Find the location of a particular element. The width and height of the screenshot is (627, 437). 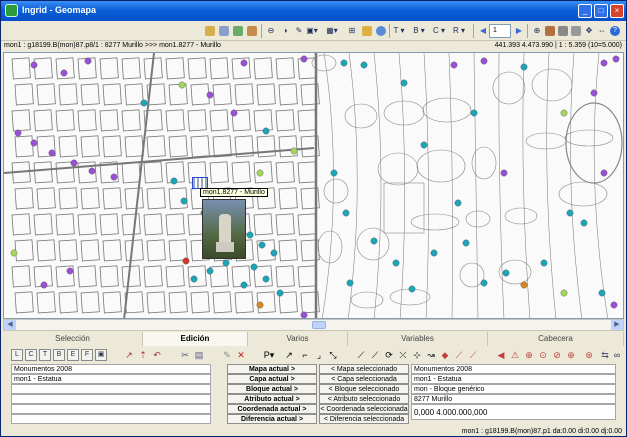

select-icon: ⇡ is located at coordinates (143, 355).